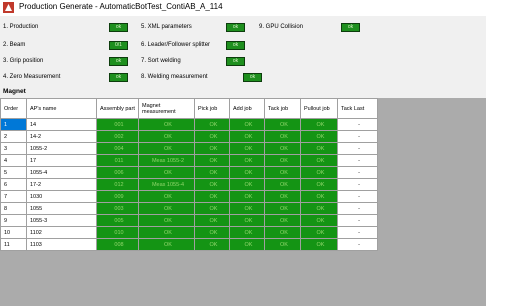 The width and height of the screenshot is (512, 306). I want to click on table-row: 7 1030 009 OK OK OK OK OK -, so click(189, 196).